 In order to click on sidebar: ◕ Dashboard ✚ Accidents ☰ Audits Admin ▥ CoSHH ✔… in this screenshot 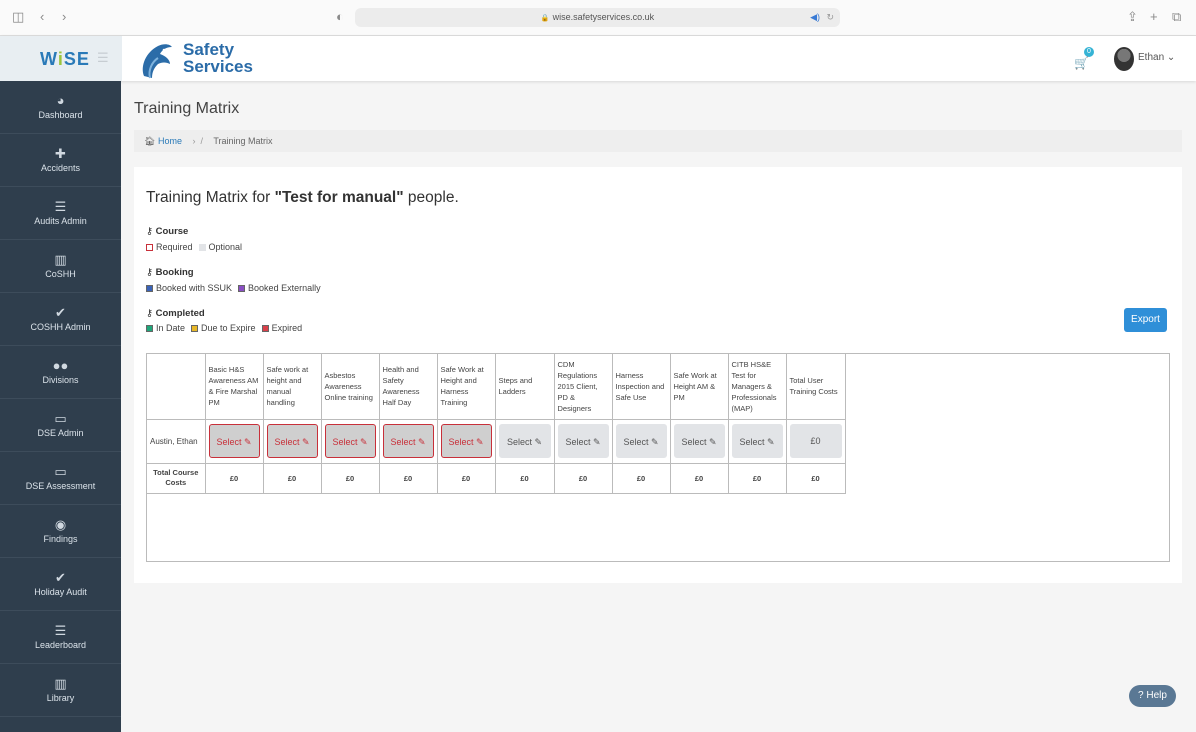, I will do `click(60, 406)`.